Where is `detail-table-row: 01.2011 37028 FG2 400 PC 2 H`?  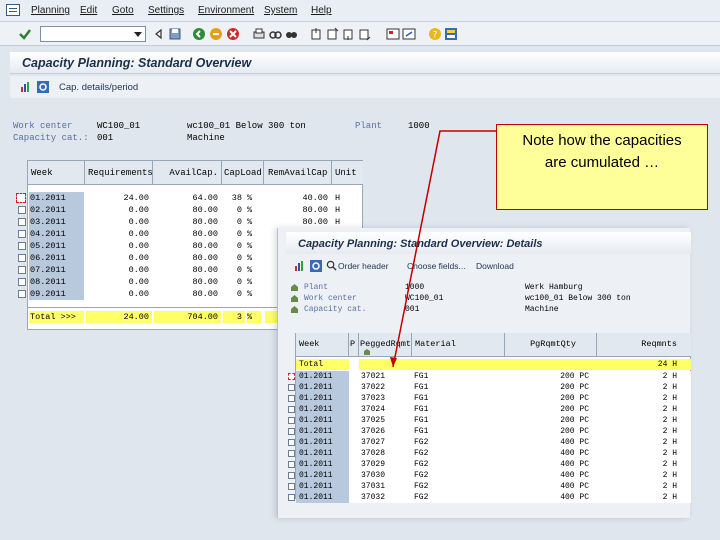
detail-table-row: 01.2011 37028 FG2 400 PC 2 H is located at coordinates (493, 453).